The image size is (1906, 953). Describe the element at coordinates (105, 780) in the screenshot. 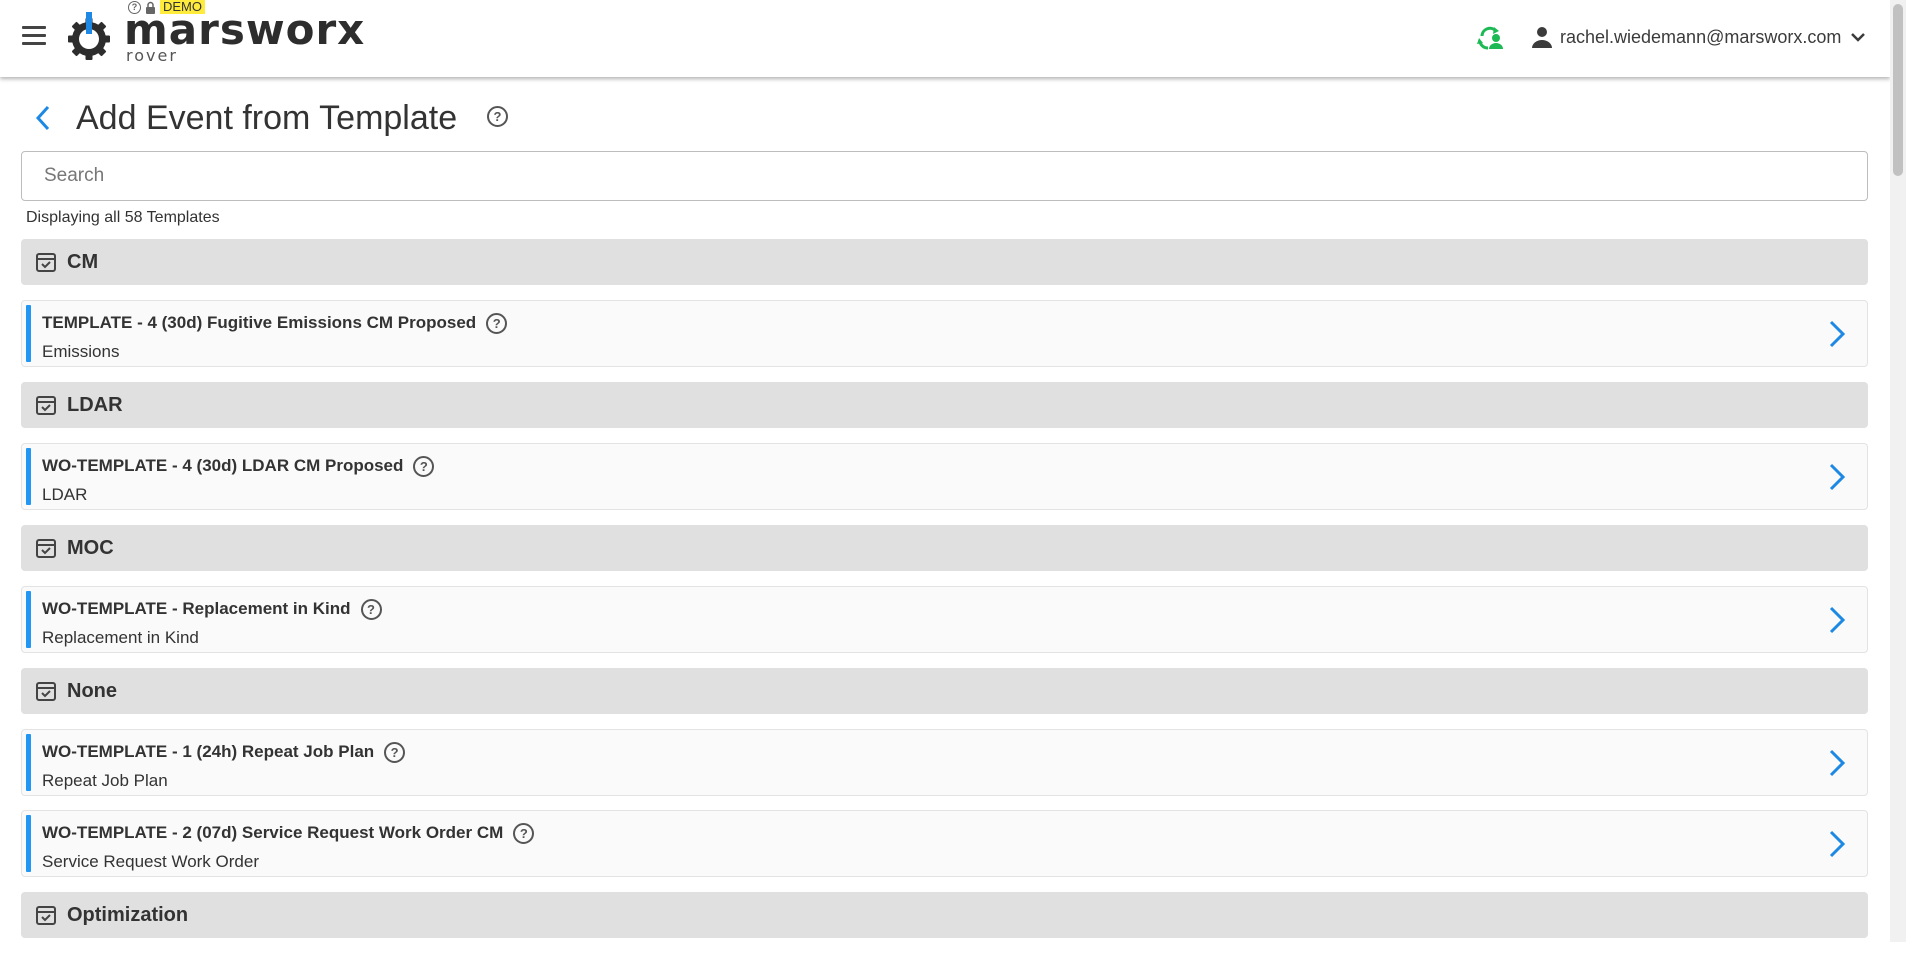

I see `item-subtitle: Repeat Job Plan` at that location.